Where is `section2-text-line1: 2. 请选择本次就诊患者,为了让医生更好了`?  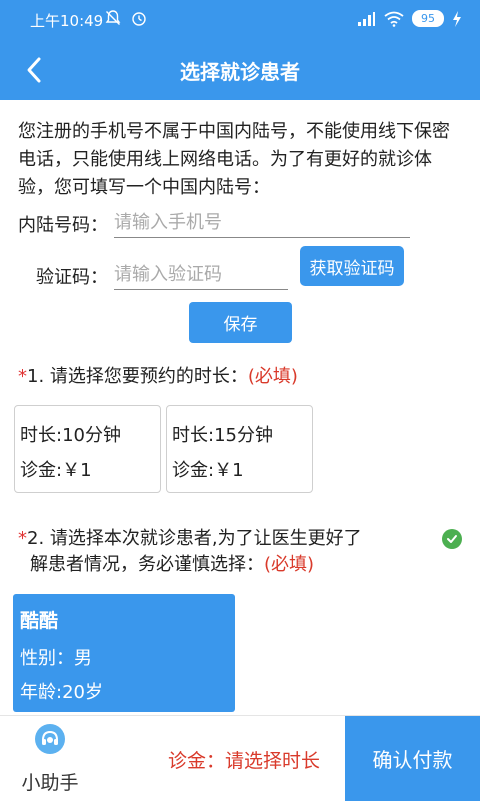
section2-text-line1: 2. 请选择本次就诊患者,为了让医生更好了 is located at coordinates (194, 538).